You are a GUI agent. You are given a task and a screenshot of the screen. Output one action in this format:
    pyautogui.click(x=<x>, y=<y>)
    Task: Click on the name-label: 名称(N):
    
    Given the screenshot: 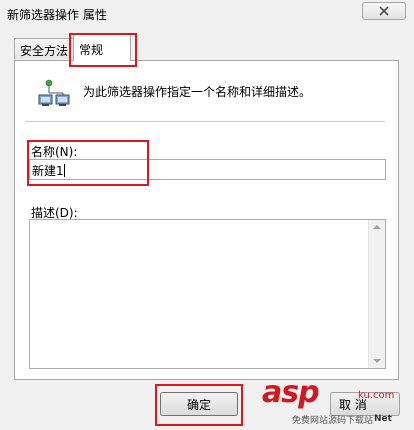 What is the action you would take?
    pyautogui.click(x=54, y=152)
    